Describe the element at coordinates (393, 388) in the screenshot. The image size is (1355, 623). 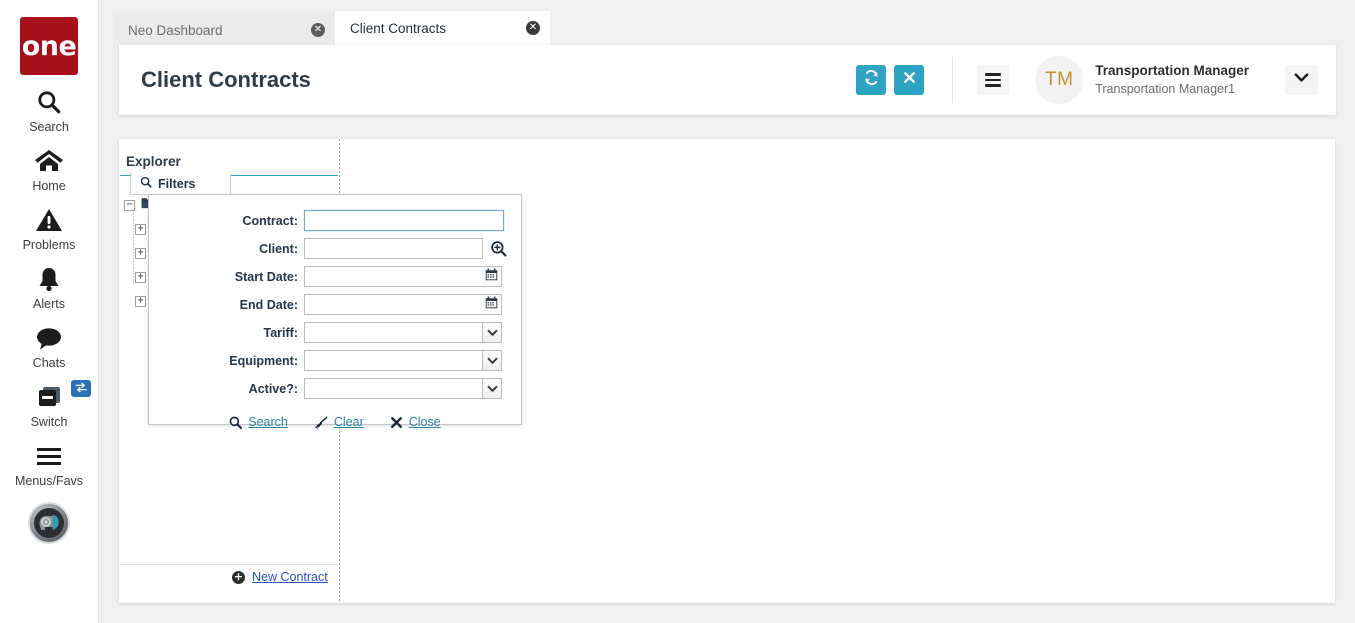
I see `active-select-value` at that location.